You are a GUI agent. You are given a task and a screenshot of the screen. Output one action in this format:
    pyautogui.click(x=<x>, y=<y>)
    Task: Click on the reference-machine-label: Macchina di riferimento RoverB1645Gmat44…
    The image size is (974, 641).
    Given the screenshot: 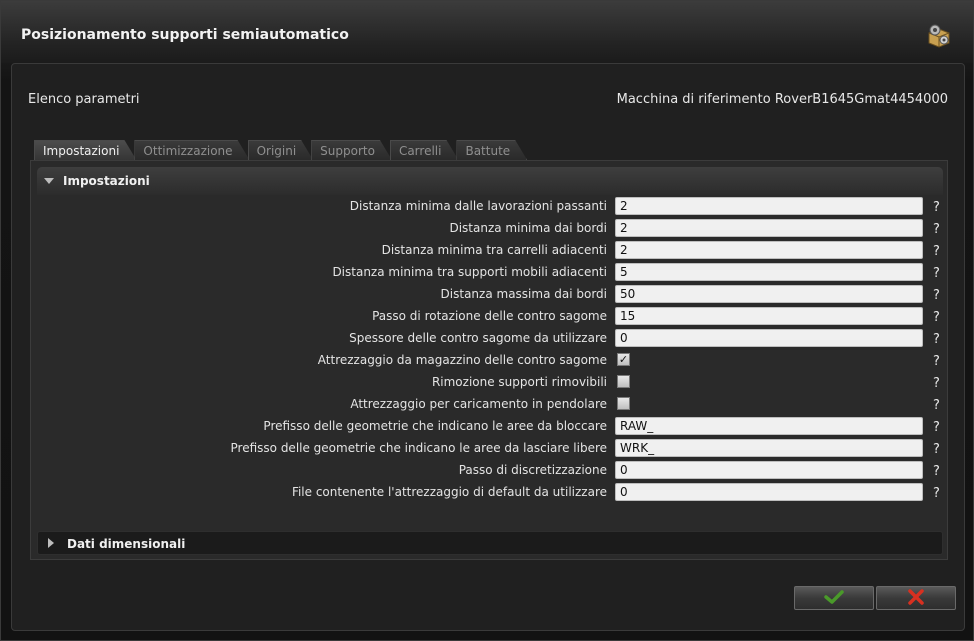 What is the action you would take?
    pyautogui.click(x=782, y=99)
    